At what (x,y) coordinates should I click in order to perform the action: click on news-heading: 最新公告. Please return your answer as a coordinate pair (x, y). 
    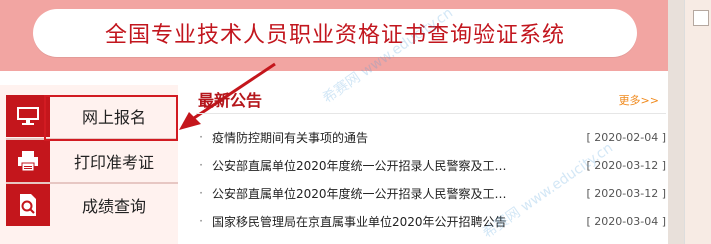
    Looking at the image, I should click on (230, 100).